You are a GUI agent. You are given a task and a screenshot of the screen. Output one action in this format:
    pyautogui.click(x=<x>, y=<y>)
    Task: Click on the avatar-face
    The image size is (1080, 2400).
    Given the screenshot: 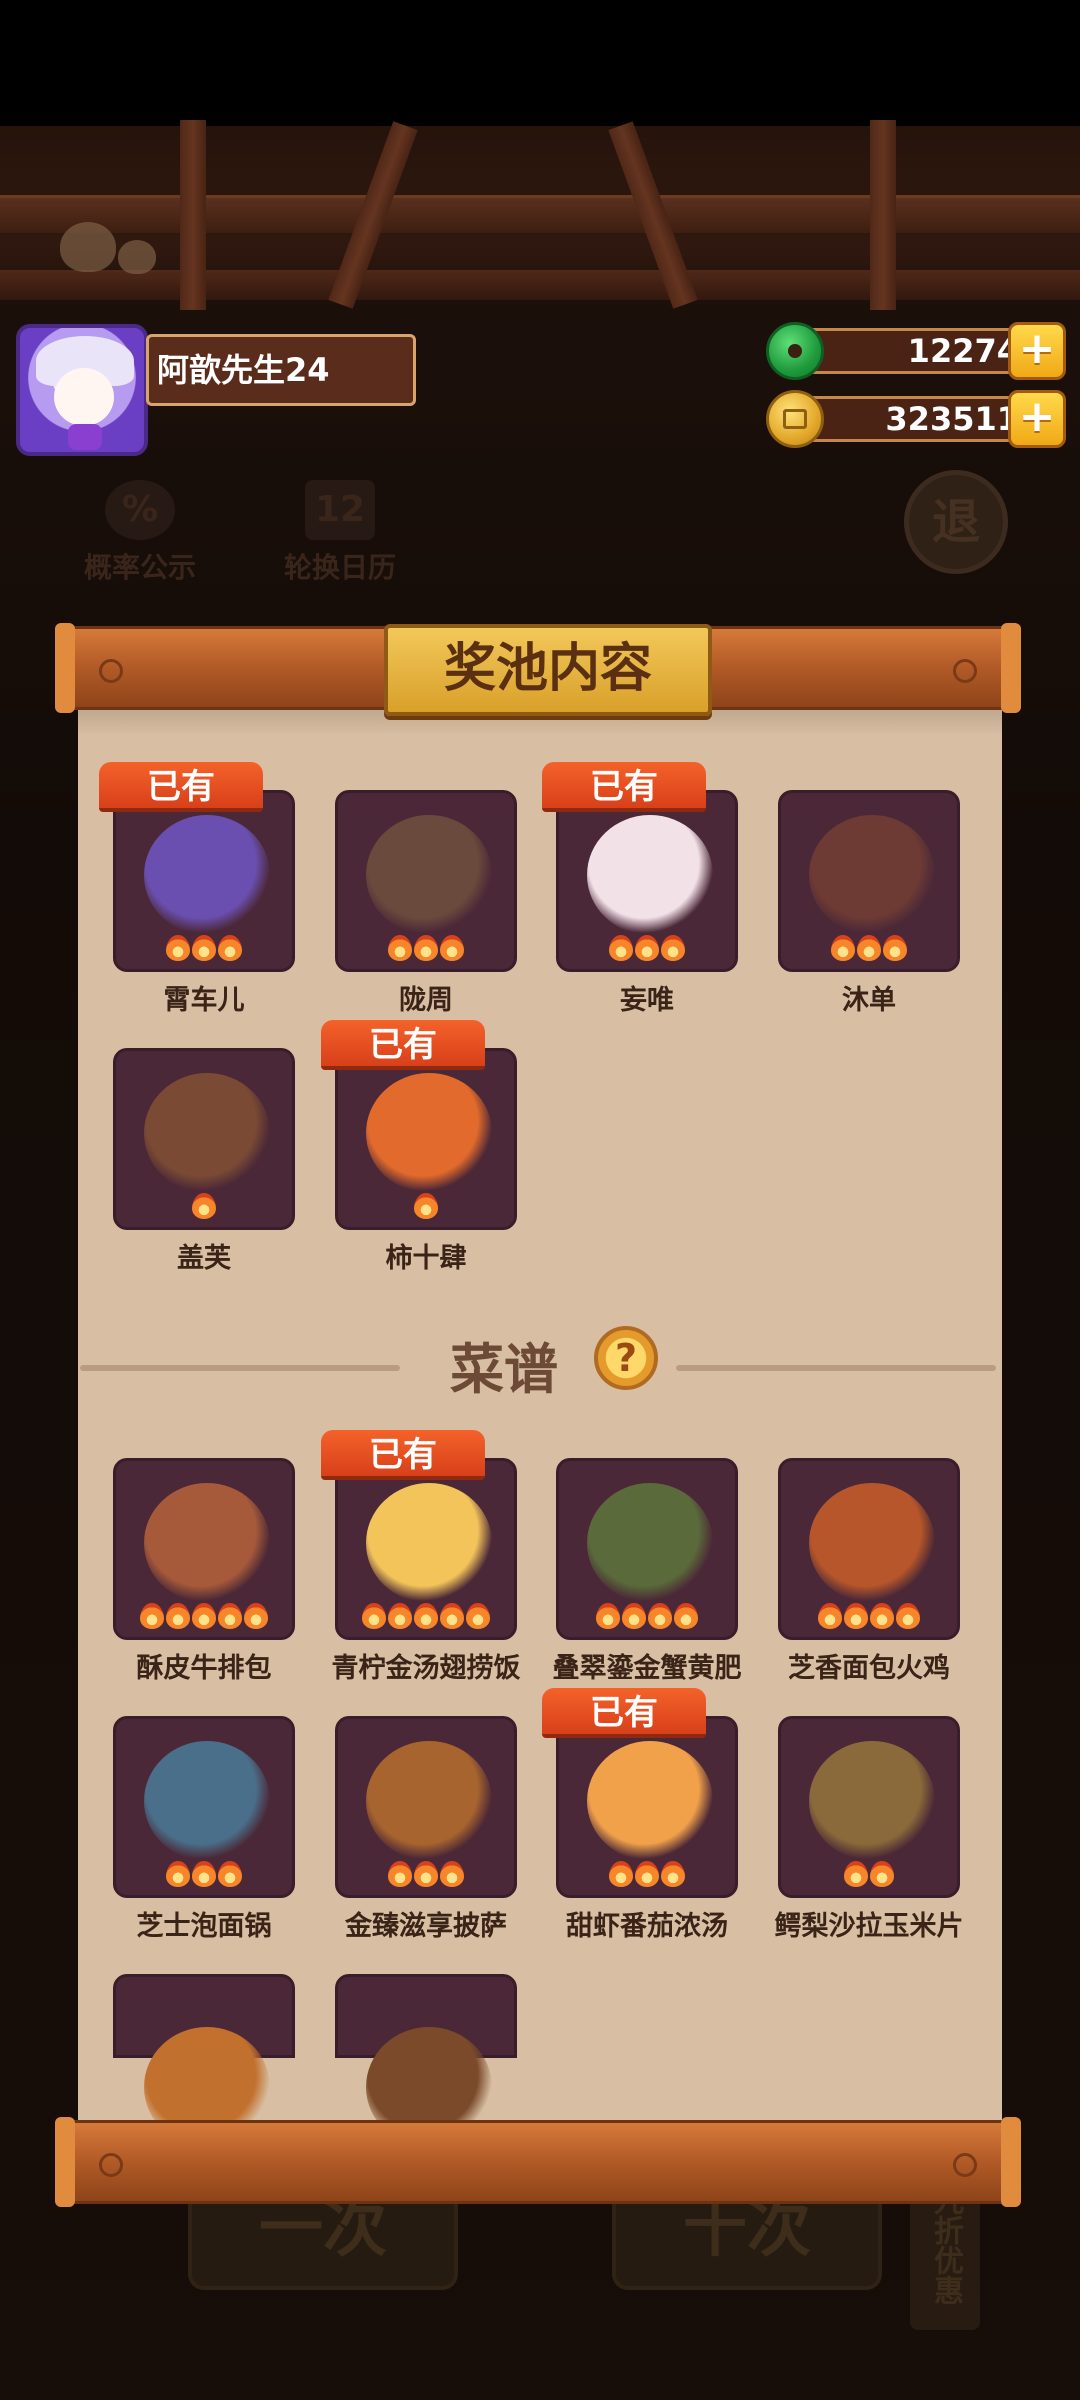 What is the action you would take?
    pyautogui.click(x=84, y=397)
    